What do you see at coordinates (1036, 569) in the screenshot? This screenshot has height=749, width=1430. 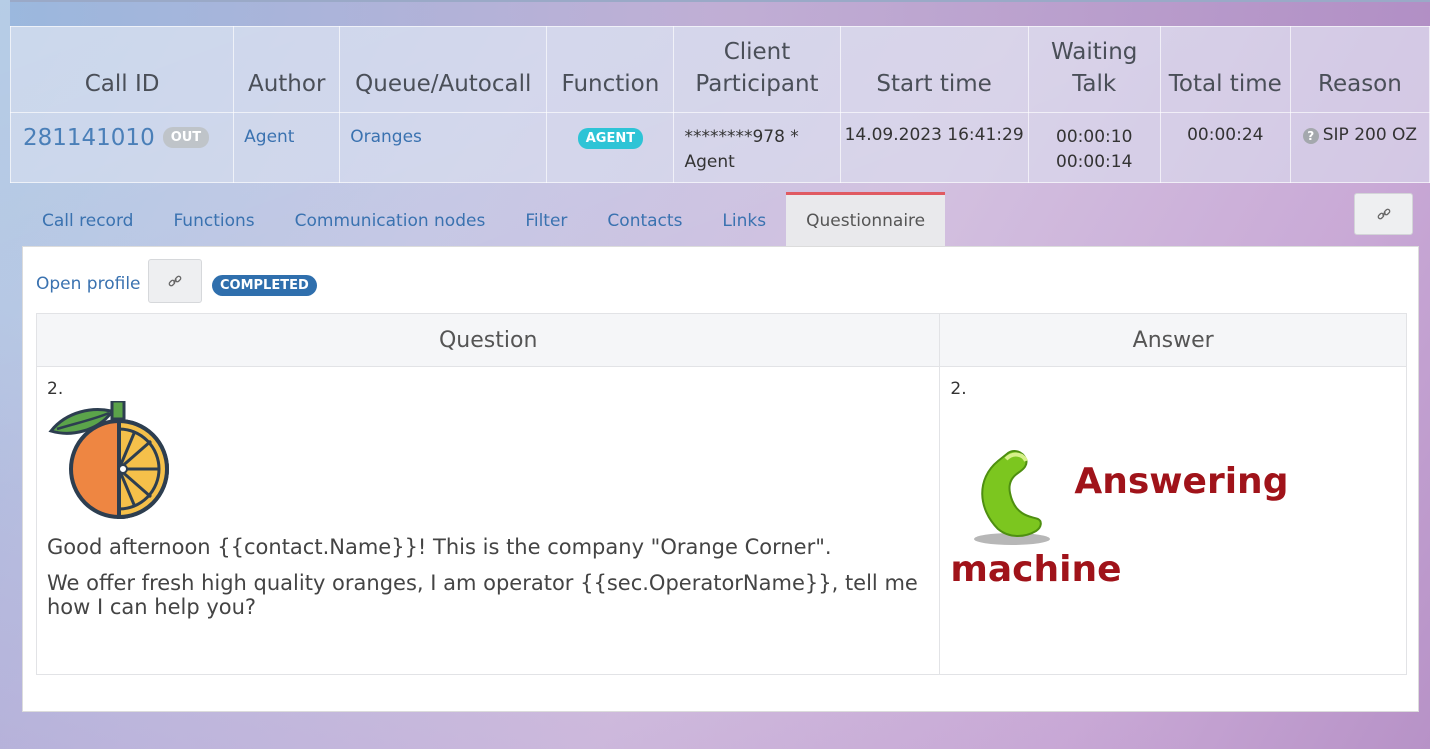 I see `answer-word2: machine` at bounding box center [1036, 569].